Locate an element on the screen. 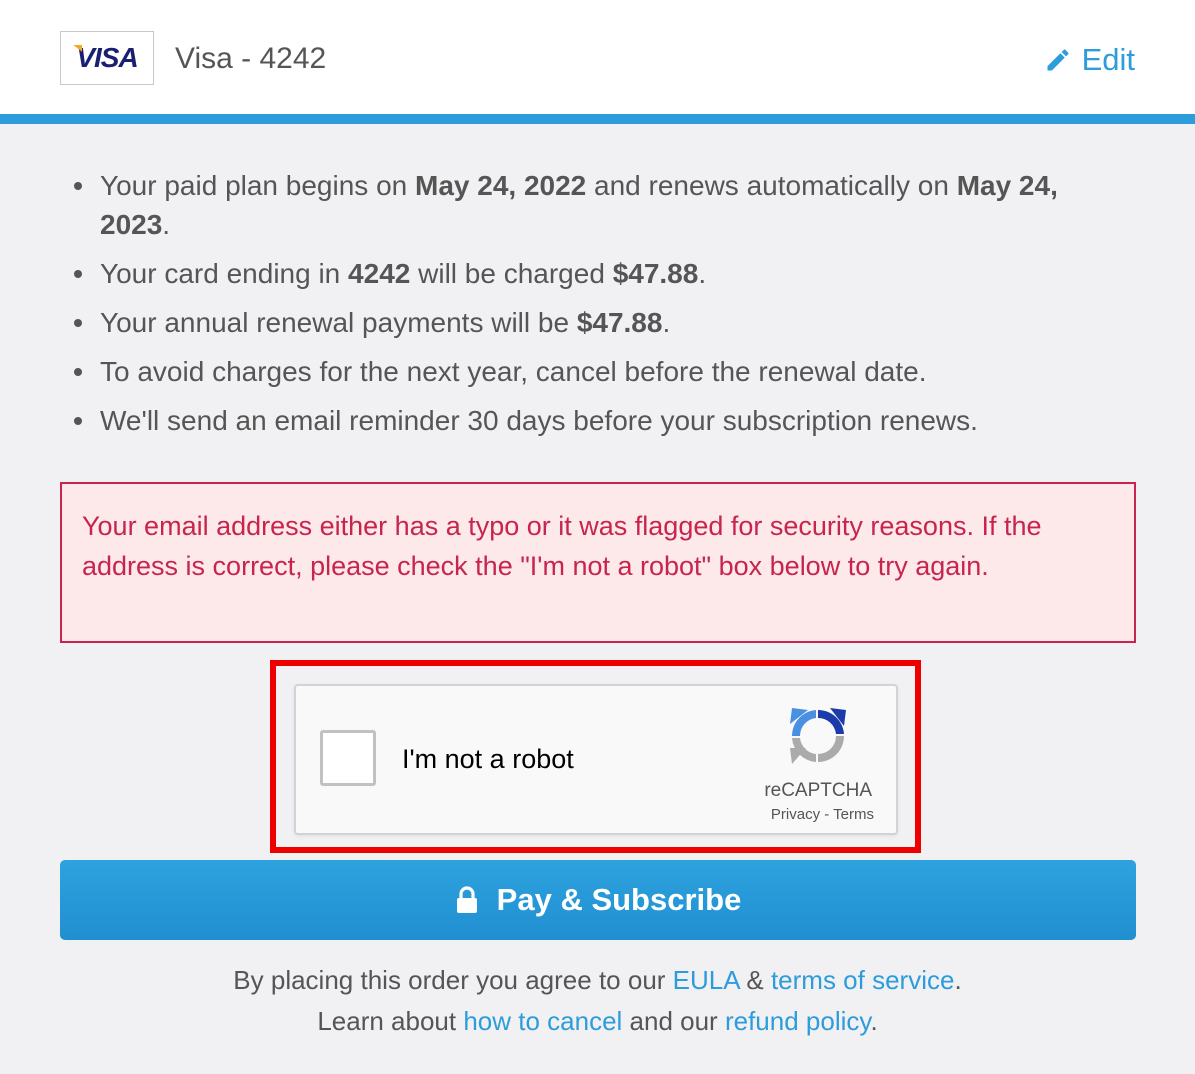 This screenshot has width=1195, height=1074. pay-subscribe-button: Pay & Subscribe is located at coordinates (598, 900).